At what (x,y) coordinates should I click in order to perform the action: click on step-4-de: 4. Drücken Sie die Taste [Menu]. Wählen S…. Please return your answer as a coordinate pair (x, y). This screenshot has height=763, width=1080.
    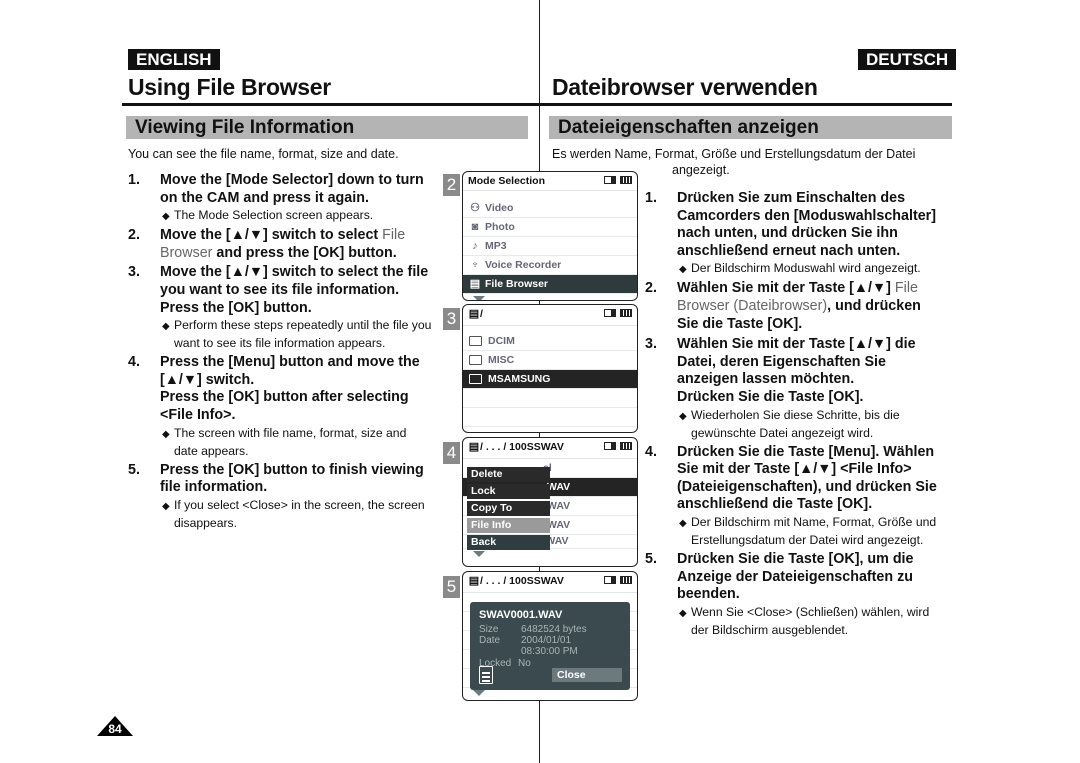
    Looking at the image, I should click on (791, 478).